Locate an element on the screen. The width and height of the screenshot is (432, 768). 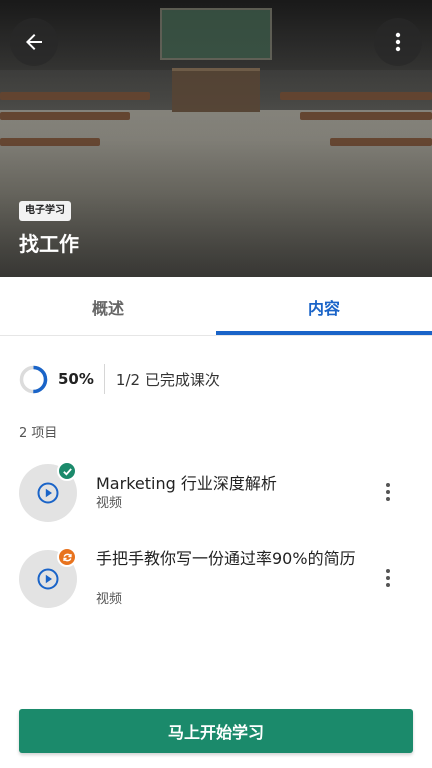
course-type-tag: 电子学习 is located at coordinates (45, 211).